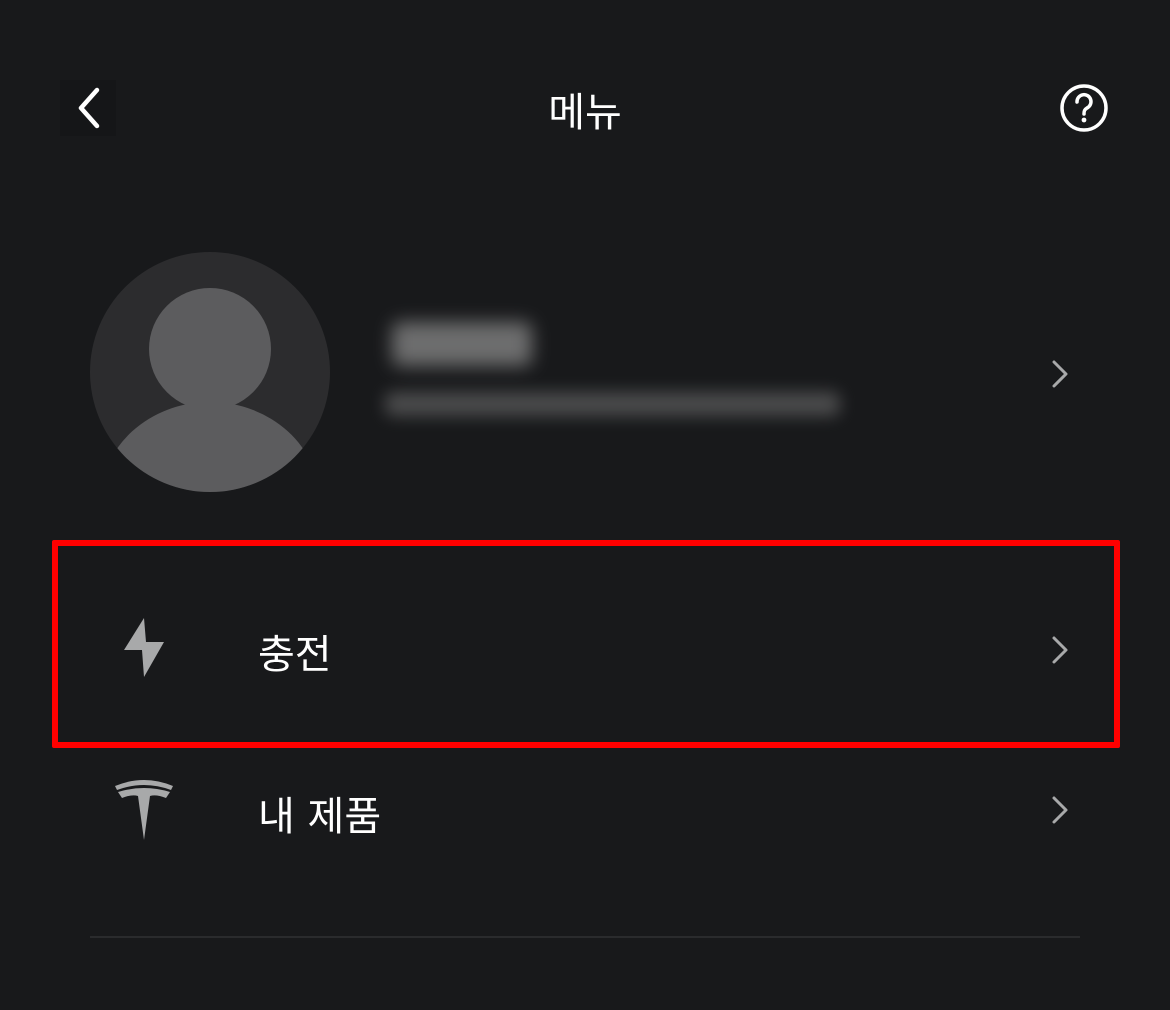 The height and width of the screenshot is (1010, 1170). Describe the element at coordinates (144, 810) in the screenshot. I see `tesla-logo-icon` at that location.